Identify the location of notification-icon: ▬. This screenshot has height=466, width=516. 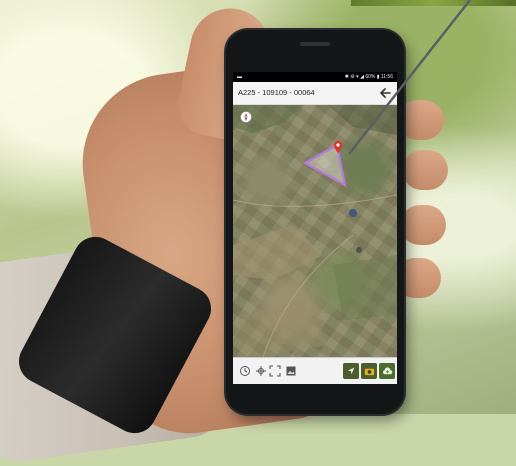
(239, 77).